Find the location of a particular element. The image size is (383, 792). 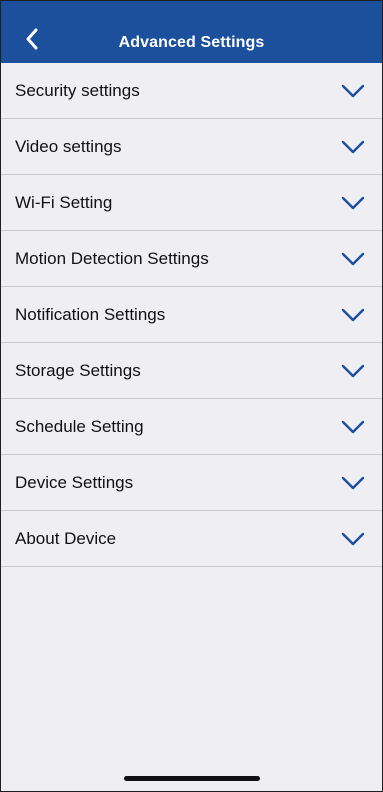

home-indicator is located at coordinates (191, 778).